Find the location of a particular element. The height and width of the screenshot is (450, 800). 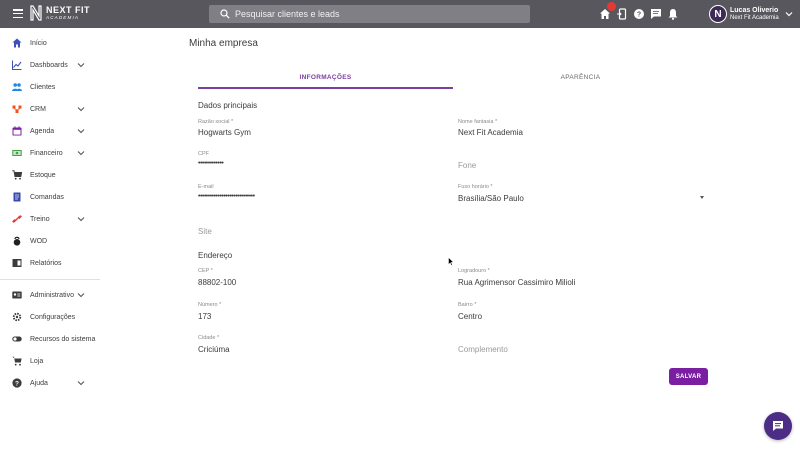

sidebar-item-relatorios: Relatórios is located at coordinates (54, 263).